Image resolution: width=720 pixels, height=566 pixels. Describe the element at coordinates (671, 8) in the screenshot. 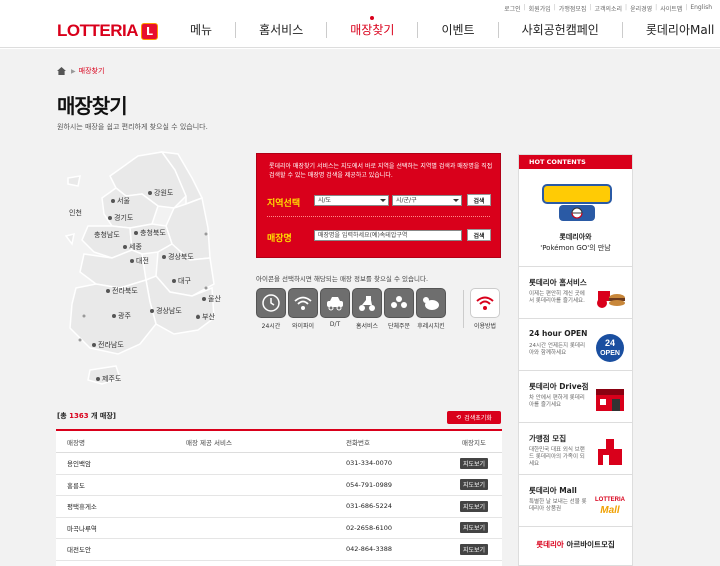

I see `util-sitemap-link: 사이트맵` at that location.